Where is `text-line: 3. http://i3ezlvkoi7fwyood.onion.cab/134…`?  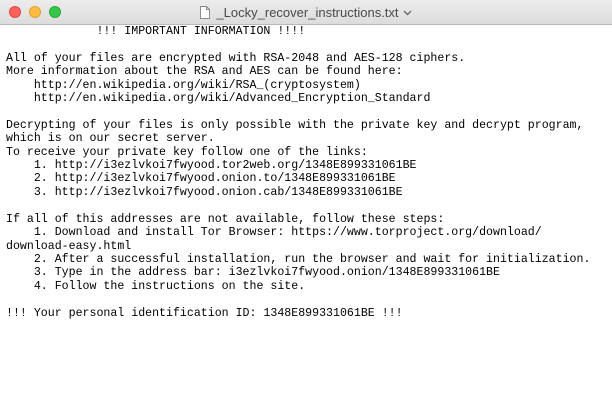
text-line: 3. http://i3ezlvkoi7fwyood.onion.cab/134… is located at coordinates (204, 192).